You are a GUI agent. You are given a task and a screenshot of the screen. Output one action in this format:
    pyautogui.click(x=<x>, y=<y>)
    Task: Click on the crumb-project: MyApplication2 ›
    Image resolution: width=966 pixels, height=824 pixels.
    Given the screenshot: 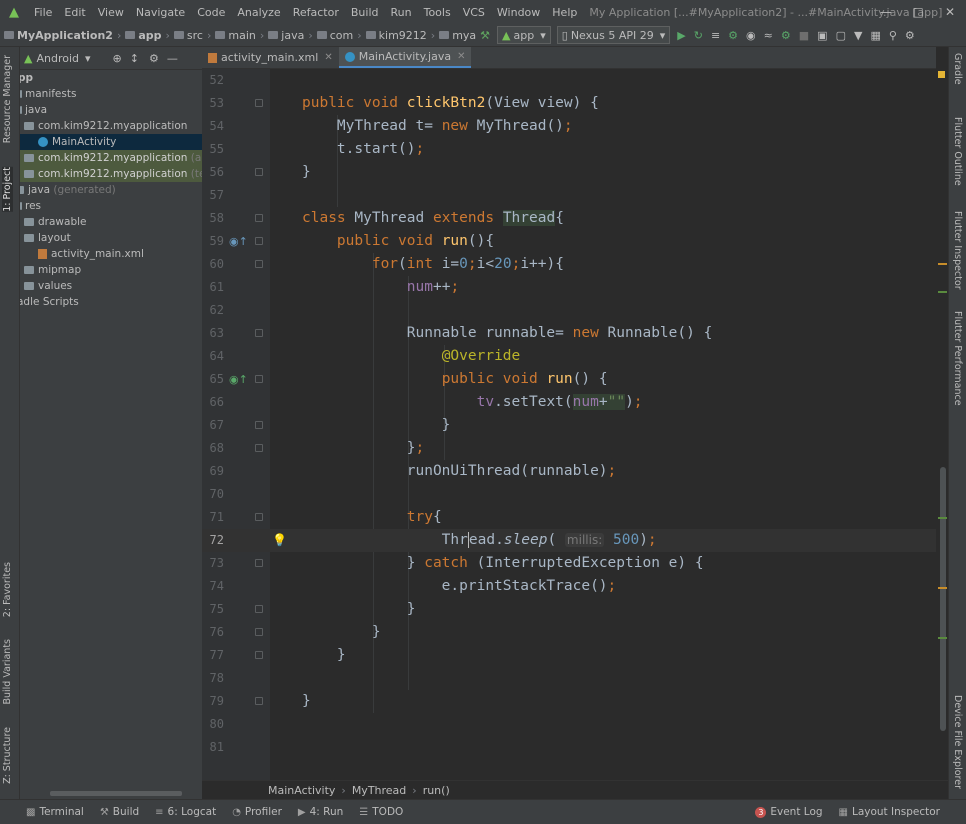 What is the action you would take?
    pyautogui.click(x=60, y=35)
    